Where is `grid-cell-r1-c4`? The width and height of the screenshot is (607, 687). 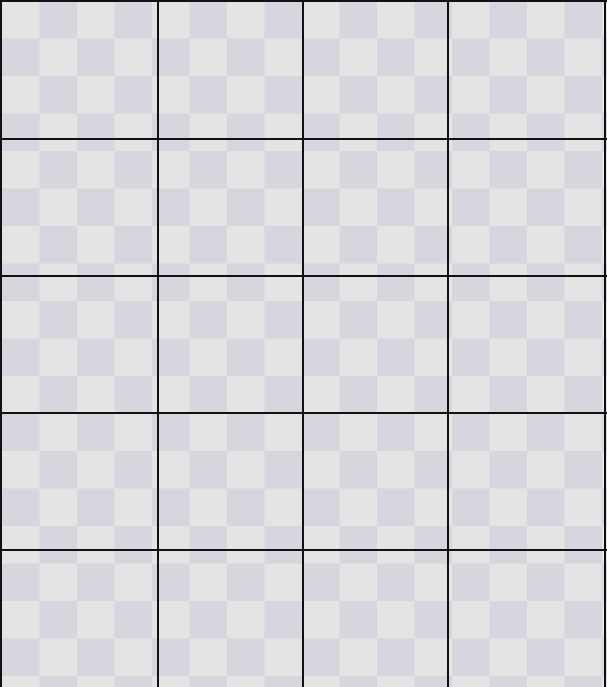
grid-cell-r1-c4 is located at coordinates (526, 70).